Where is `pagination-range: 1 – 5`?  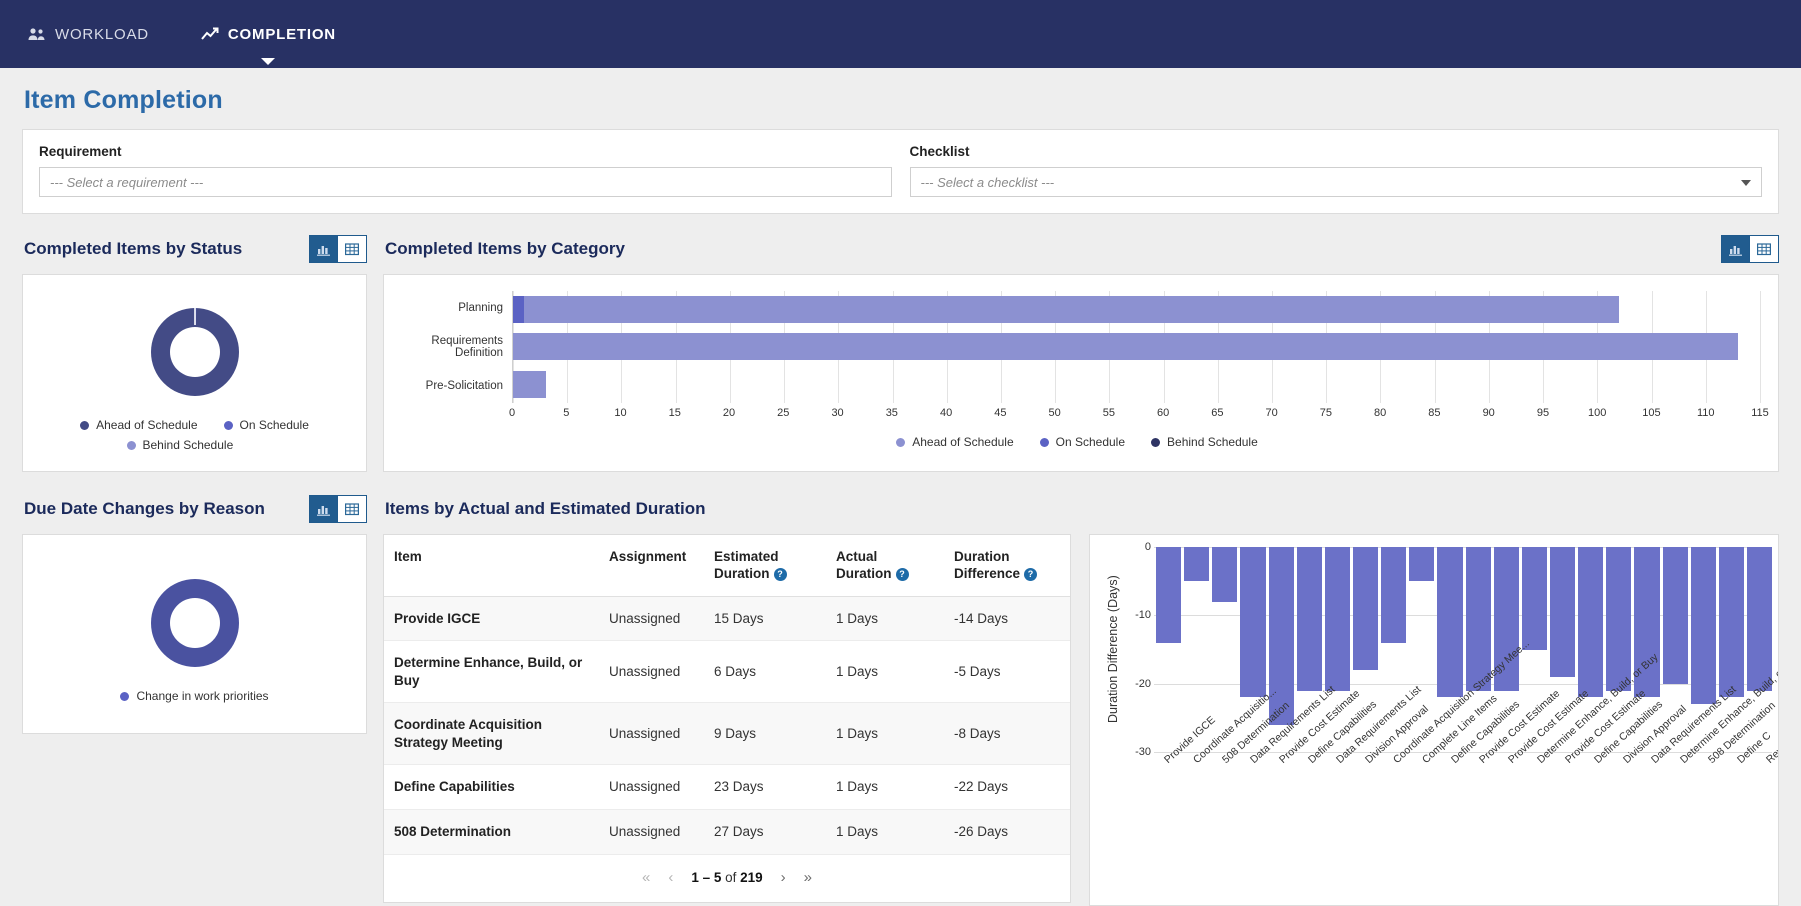 pagination-range: 1 – 5 is located at coordinates (706, 877).